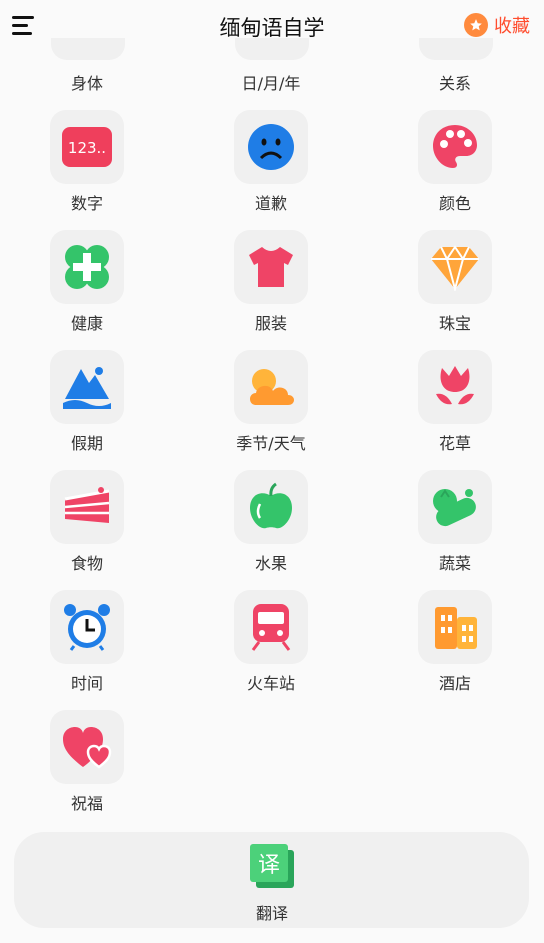  What do you see at coordinates (270, 563) in the screenshot?
I see `category-label: 水果` at bounding box center [270, 563].